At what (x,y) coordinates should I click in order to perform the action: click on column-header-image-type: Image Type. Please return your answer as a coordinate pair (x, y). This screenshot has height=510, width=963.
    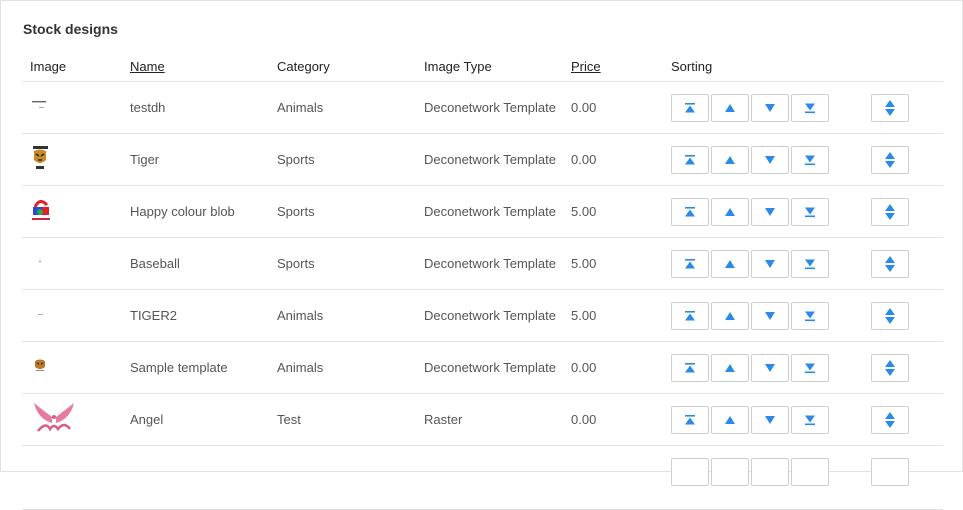
    Looking at the image, I should click on (489, 66).